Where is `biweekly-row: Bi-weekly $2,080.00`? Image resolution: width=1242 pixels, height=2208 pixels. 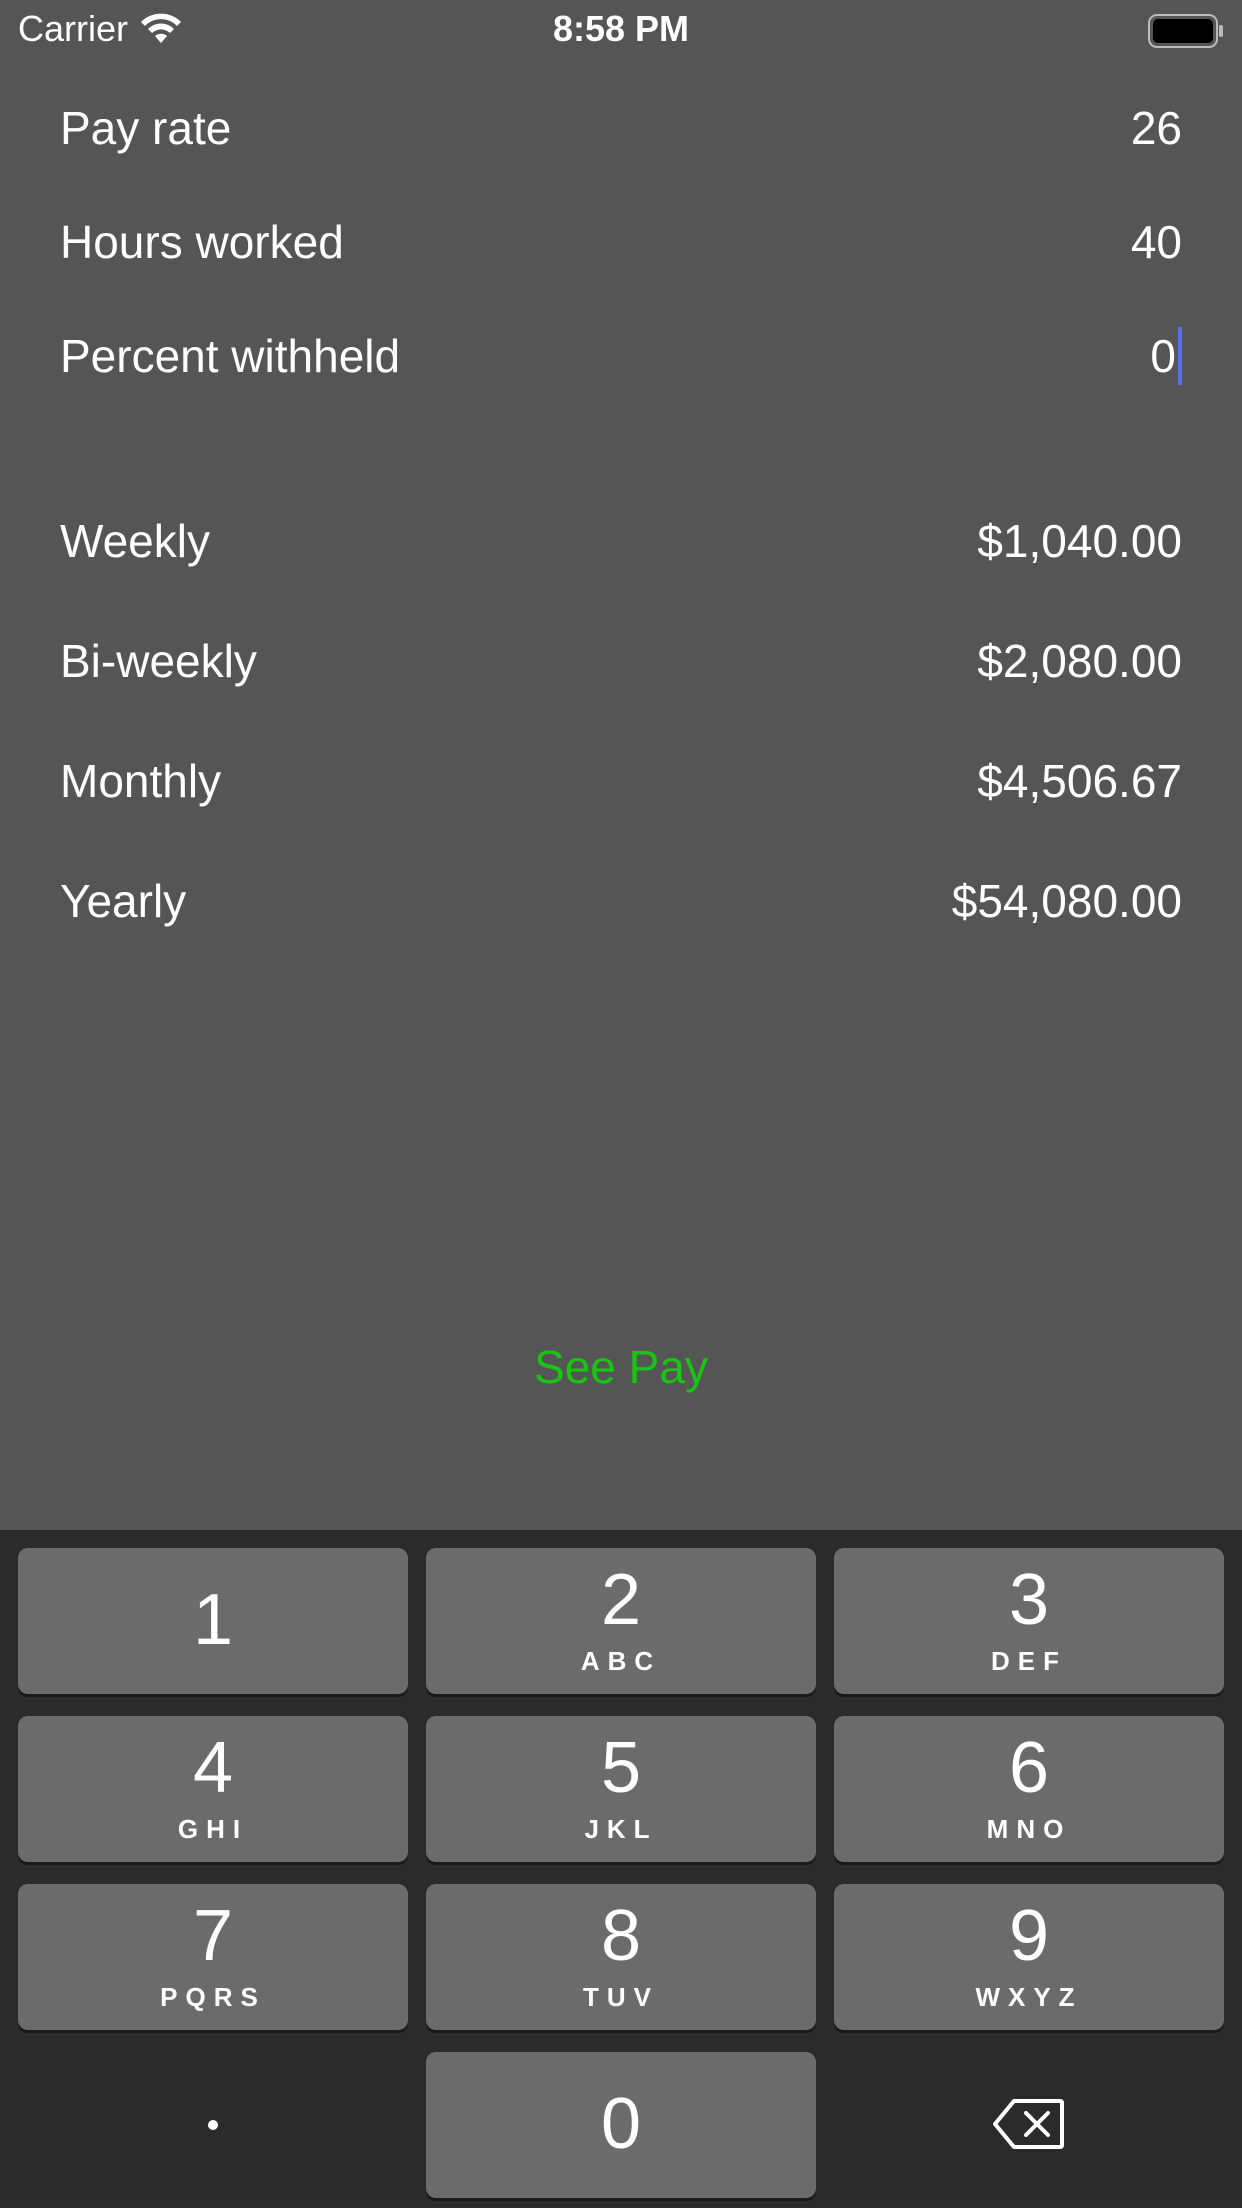
biweekly-row: Bi-weekly $2,080.00 is located at coordinates (621, 661).